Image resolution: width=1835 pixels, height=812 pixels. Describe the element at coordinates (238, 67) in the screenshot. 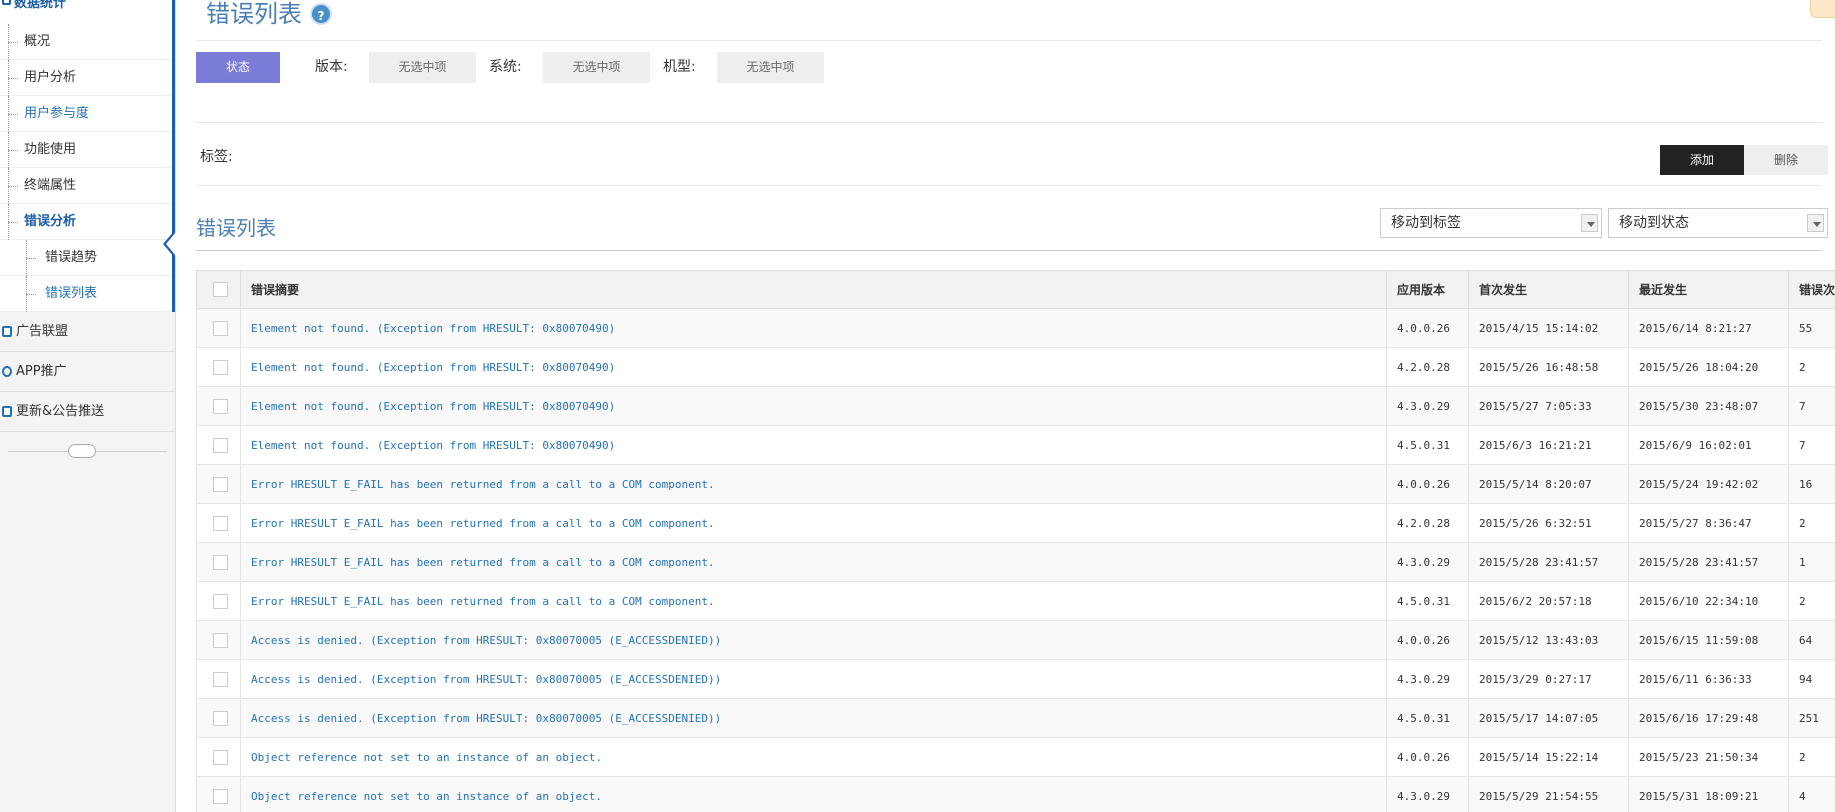

I see `state-filter-button: 状态` at that location.